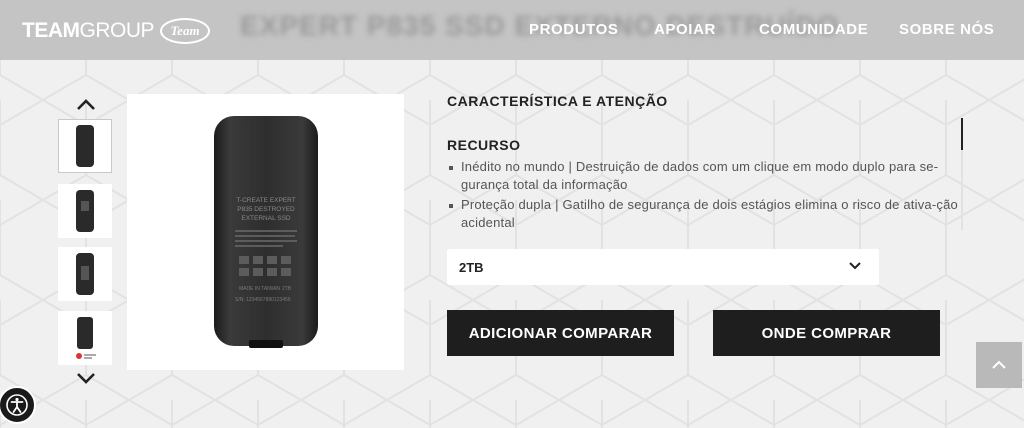  I want to click on product-label-line-2: P835 DESTROYED, so click(266, 209).